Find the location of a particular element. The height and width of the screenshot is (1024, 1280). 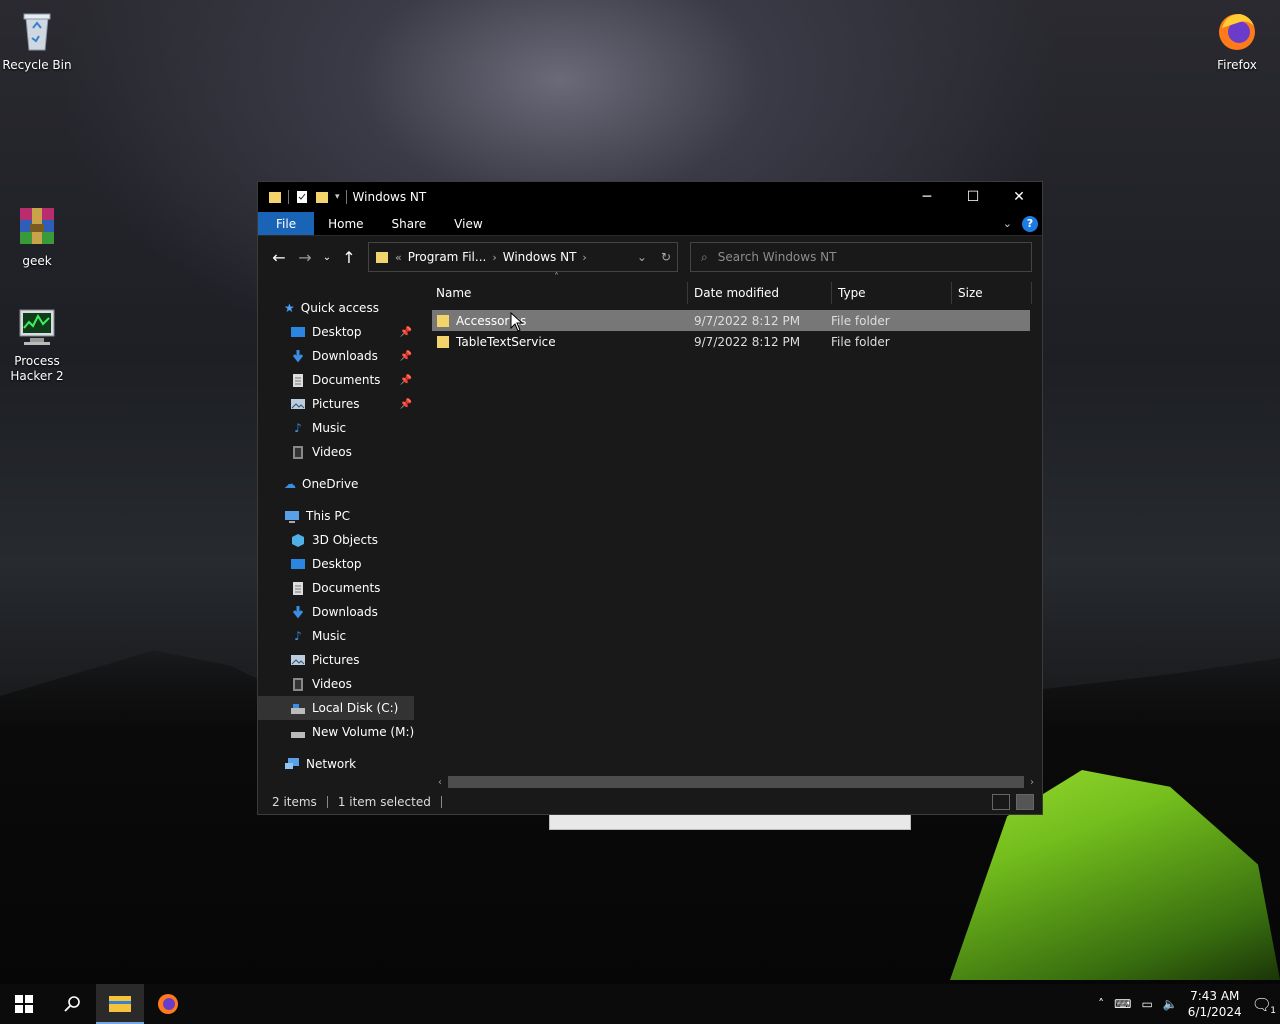

column-header-date-modified: Date modified is located at coordinates (760, 293).